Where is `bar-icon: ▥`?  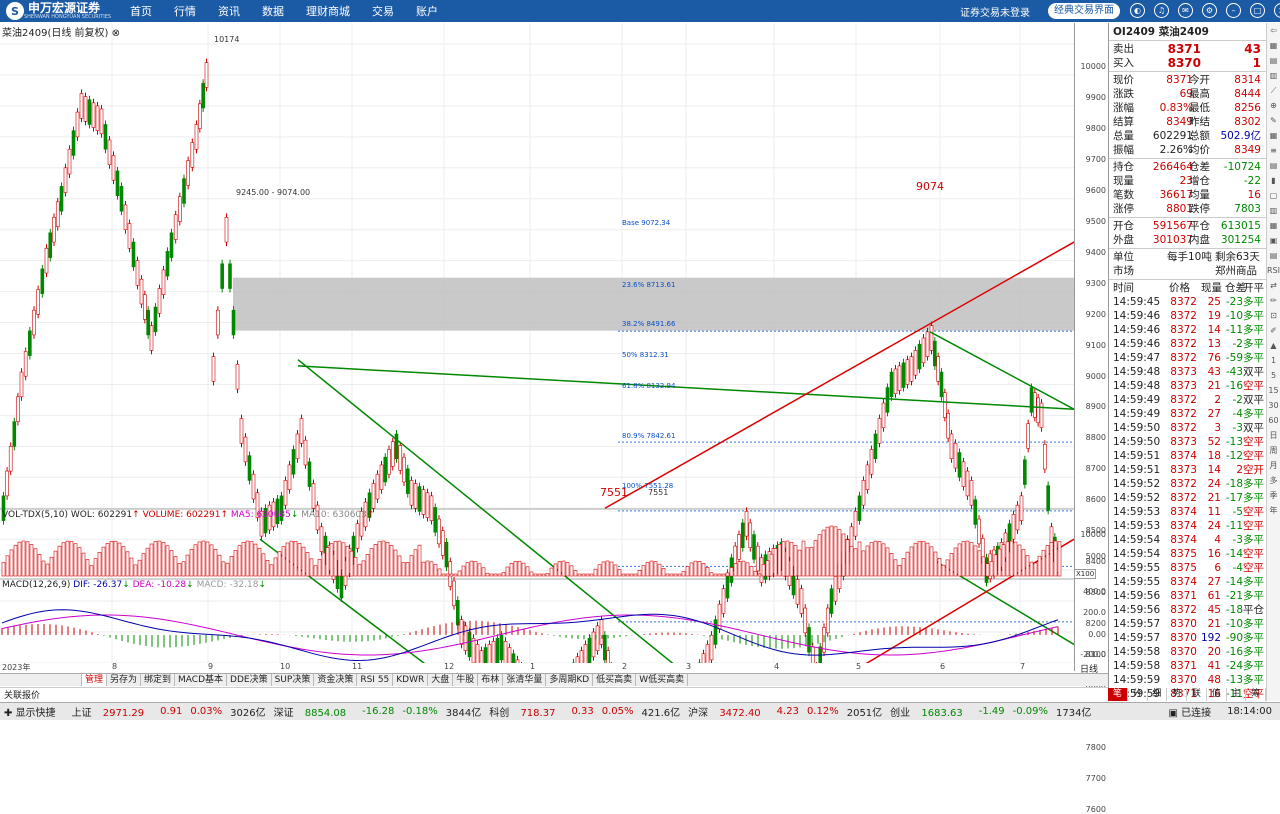
bar-icon: ▥ is located at coordinates (1273, 75).